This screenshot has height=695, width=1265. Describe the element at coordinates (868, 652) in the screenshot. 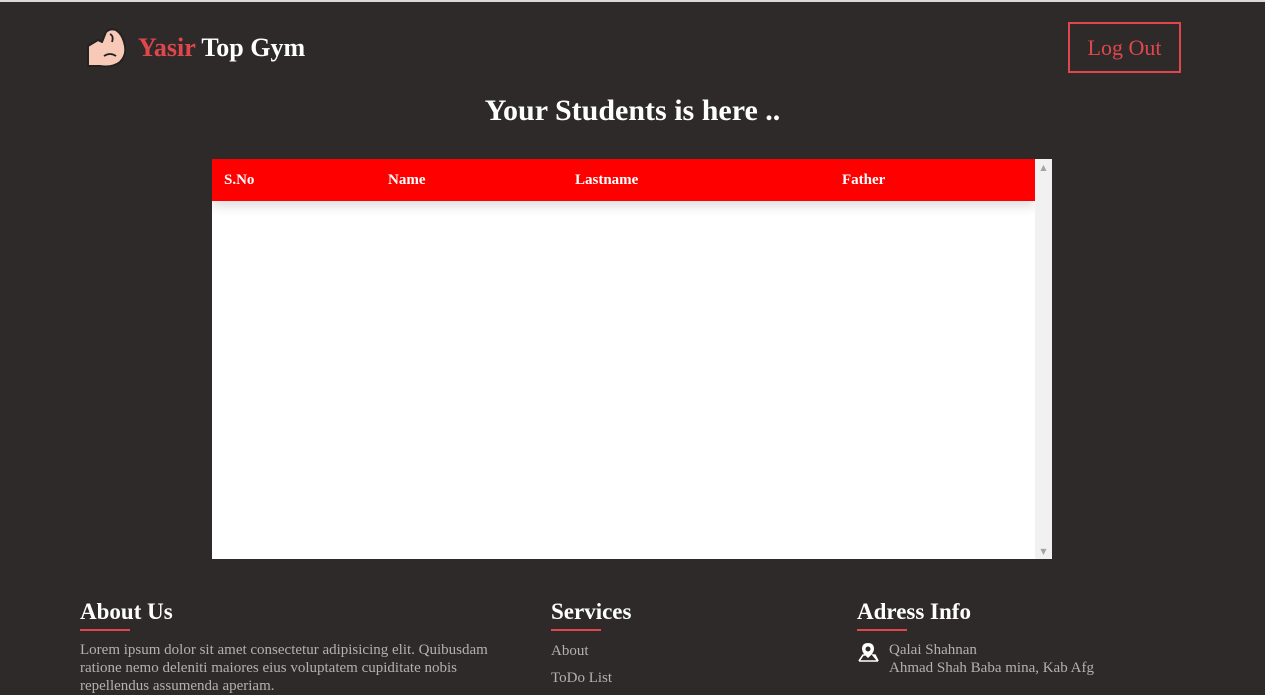

I see `map-pin-icon` at that location.